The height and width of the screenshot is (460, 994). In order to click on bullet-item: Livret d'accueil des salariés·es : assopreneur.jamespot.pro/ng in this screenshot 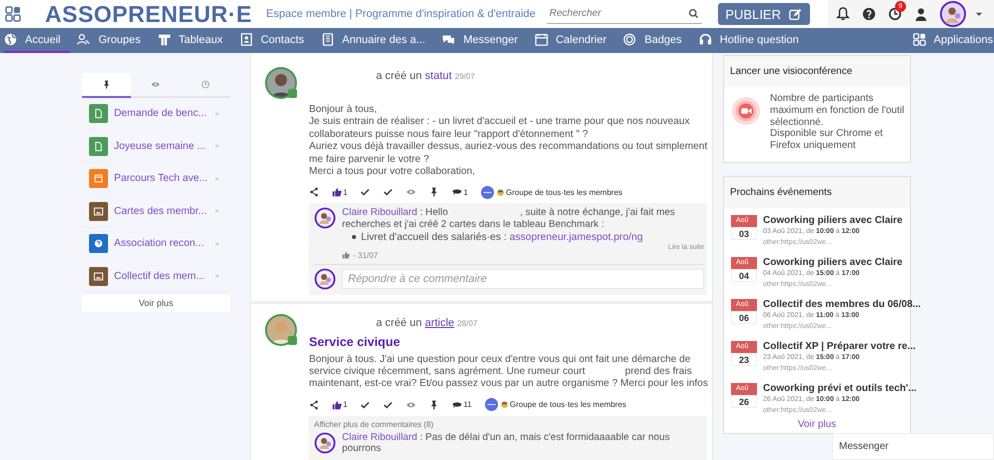, I will do `click(502, 237)`.